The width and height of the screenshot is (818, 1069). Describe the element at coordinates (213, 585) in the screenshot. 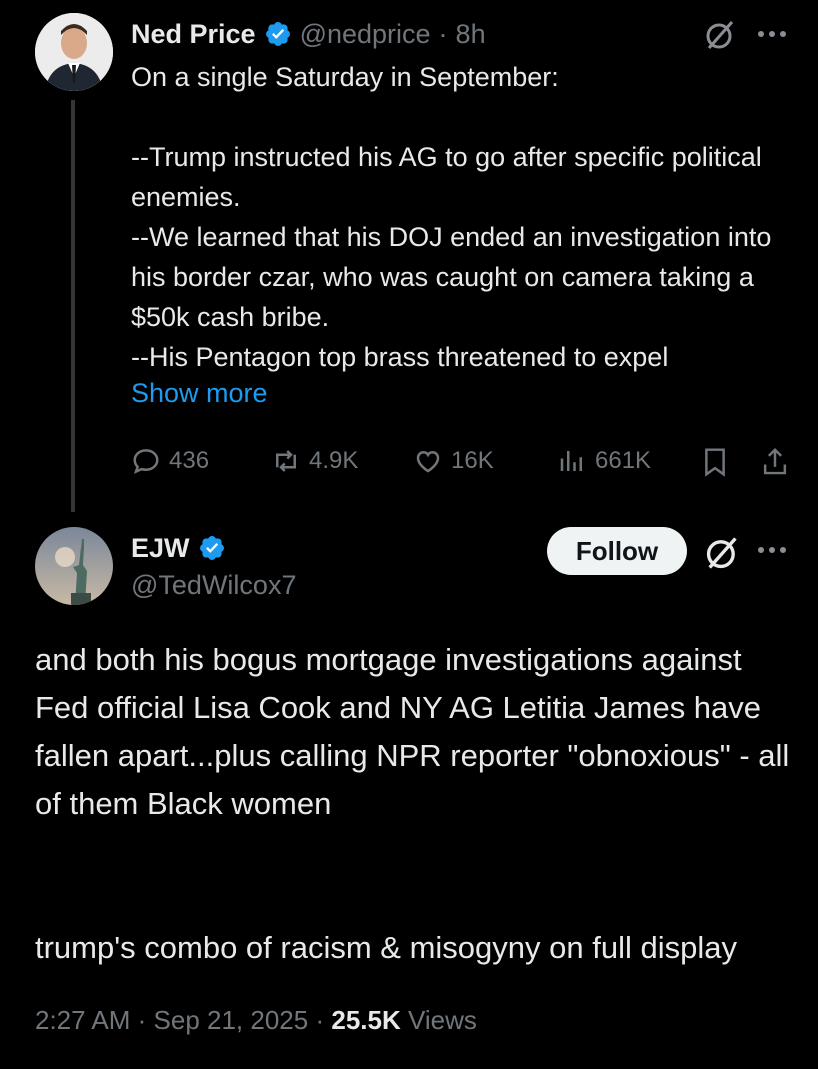

I see `handle: @TedWilcox7` at that location.